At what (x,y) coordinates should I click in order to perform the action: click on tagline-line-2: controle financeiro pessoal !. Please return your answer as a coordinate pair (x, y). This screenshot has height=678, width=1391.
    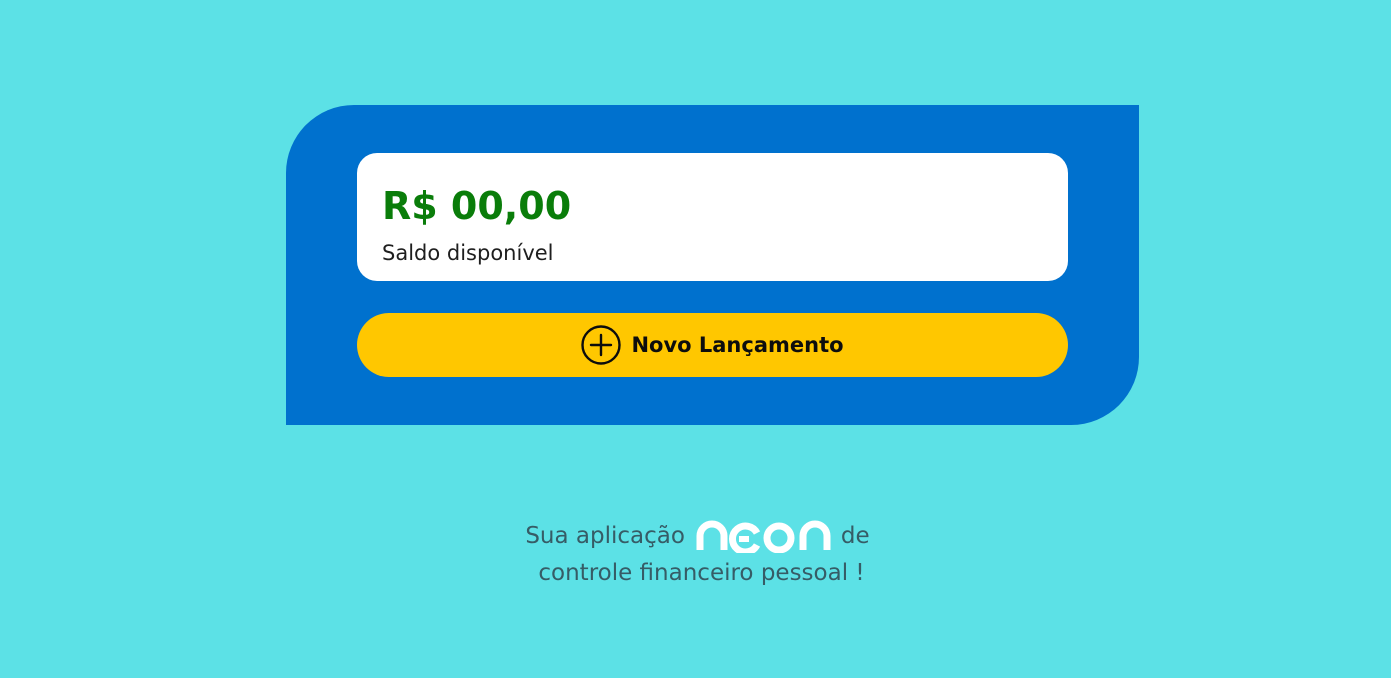
    Looking at the image, I should click on (701, 573).